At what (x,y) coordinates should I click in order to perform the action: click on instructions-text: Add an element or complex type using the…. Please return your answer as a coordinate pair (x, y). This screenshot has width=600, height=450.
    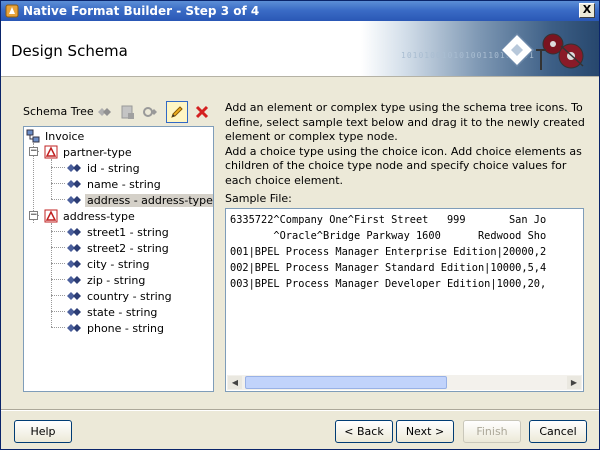
    Looking at the image, I should click on (409, 145).